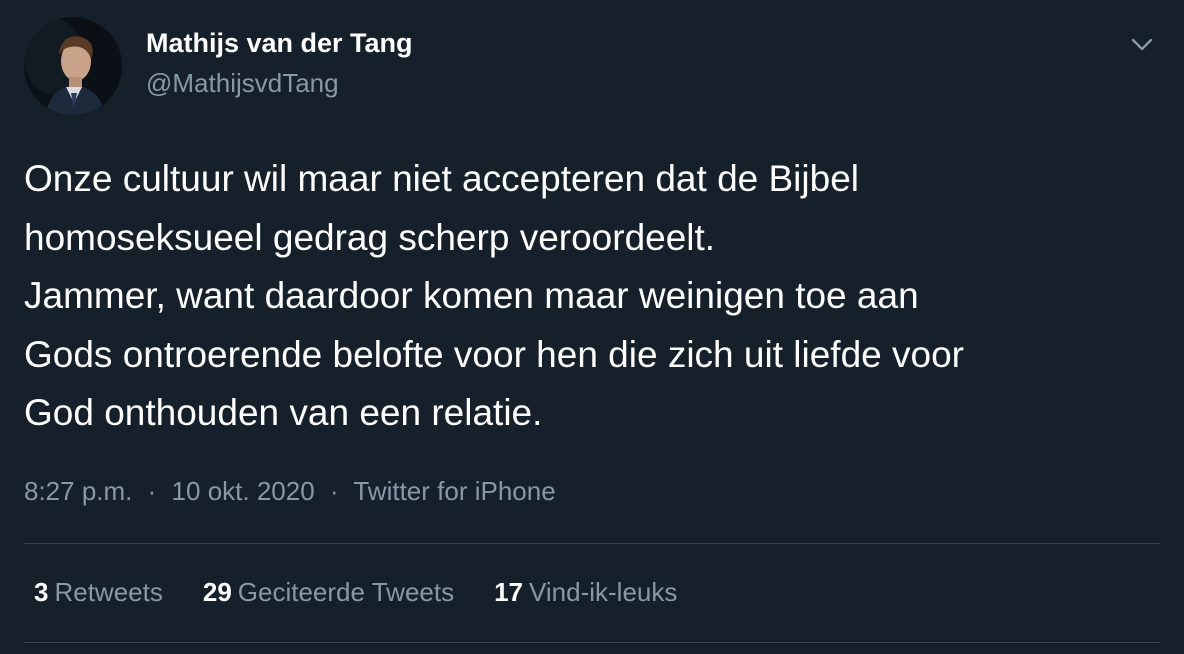  I want to click on likes-stat: 17 Vind-ik-leuks, so click(585, 592).